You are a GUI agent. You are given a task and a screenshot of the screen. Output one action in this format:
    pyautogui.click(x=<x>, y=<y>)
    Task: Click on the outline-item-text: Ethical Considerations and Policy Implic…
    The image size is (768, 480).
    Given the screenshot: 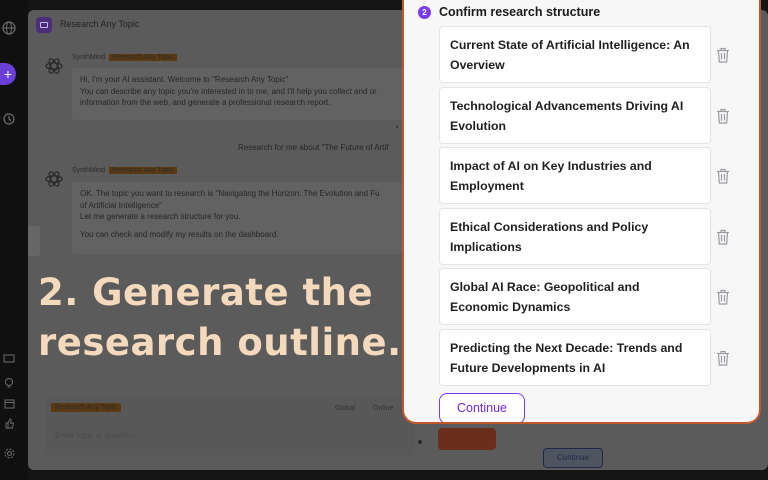 What is the action you would take?
    pyautogui.click(x=575, y=236)
    